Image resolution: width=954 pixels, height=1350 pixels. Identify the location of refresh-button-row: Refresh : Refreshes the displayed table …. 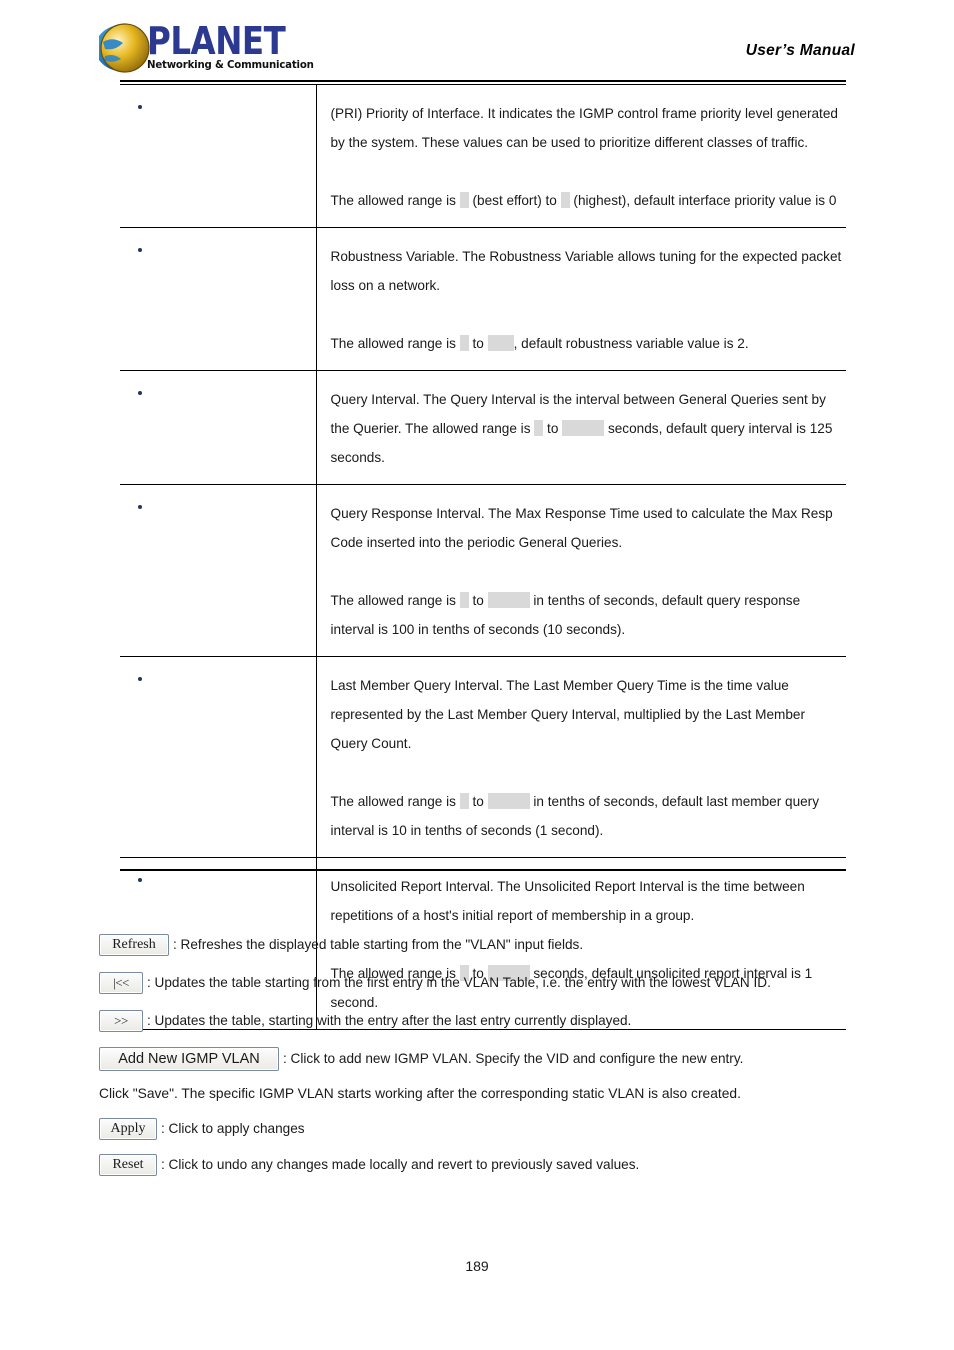
(489, 945).